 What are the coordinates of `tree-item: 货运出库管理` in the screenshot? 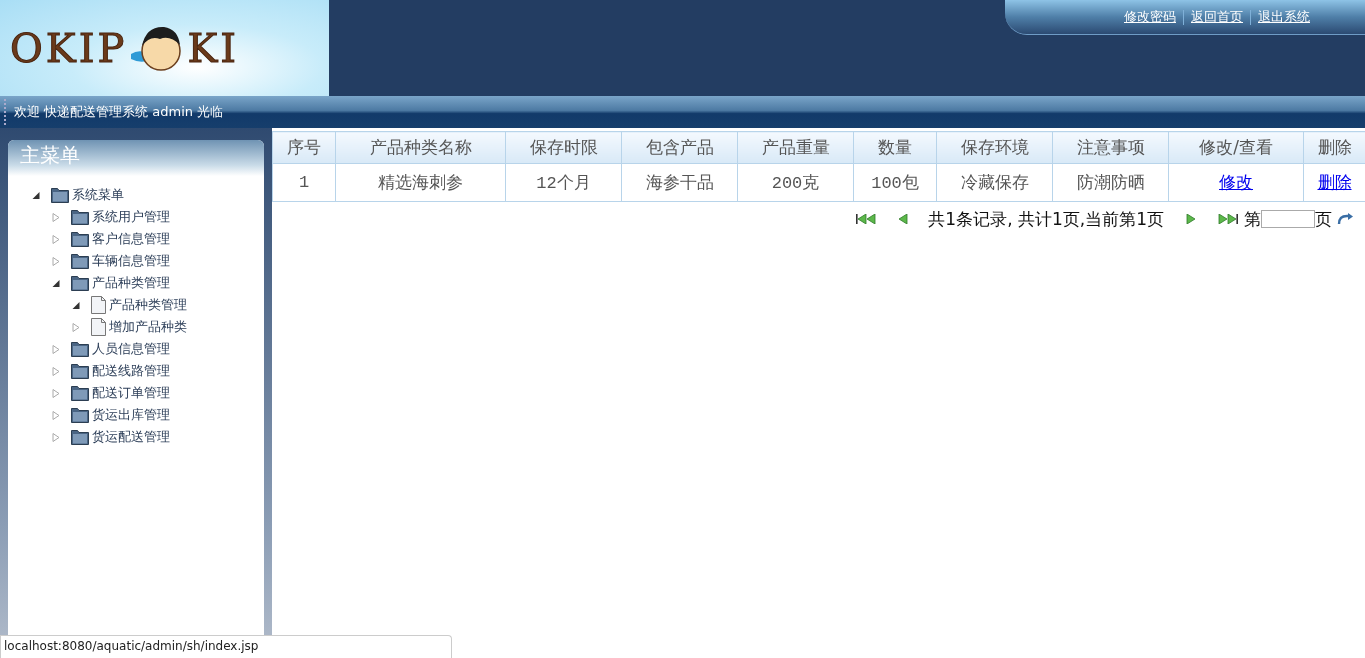 It's located at (131, 415).